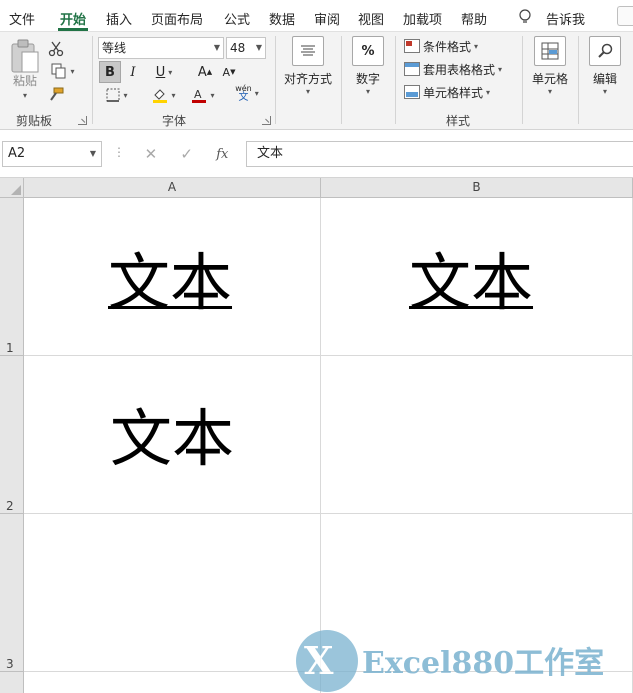 This screenshot has width=633, height=693. What do you see at coordinates (12, 188) in the screenshot?
I see `select-all-button` at bounding box center [12, 188].